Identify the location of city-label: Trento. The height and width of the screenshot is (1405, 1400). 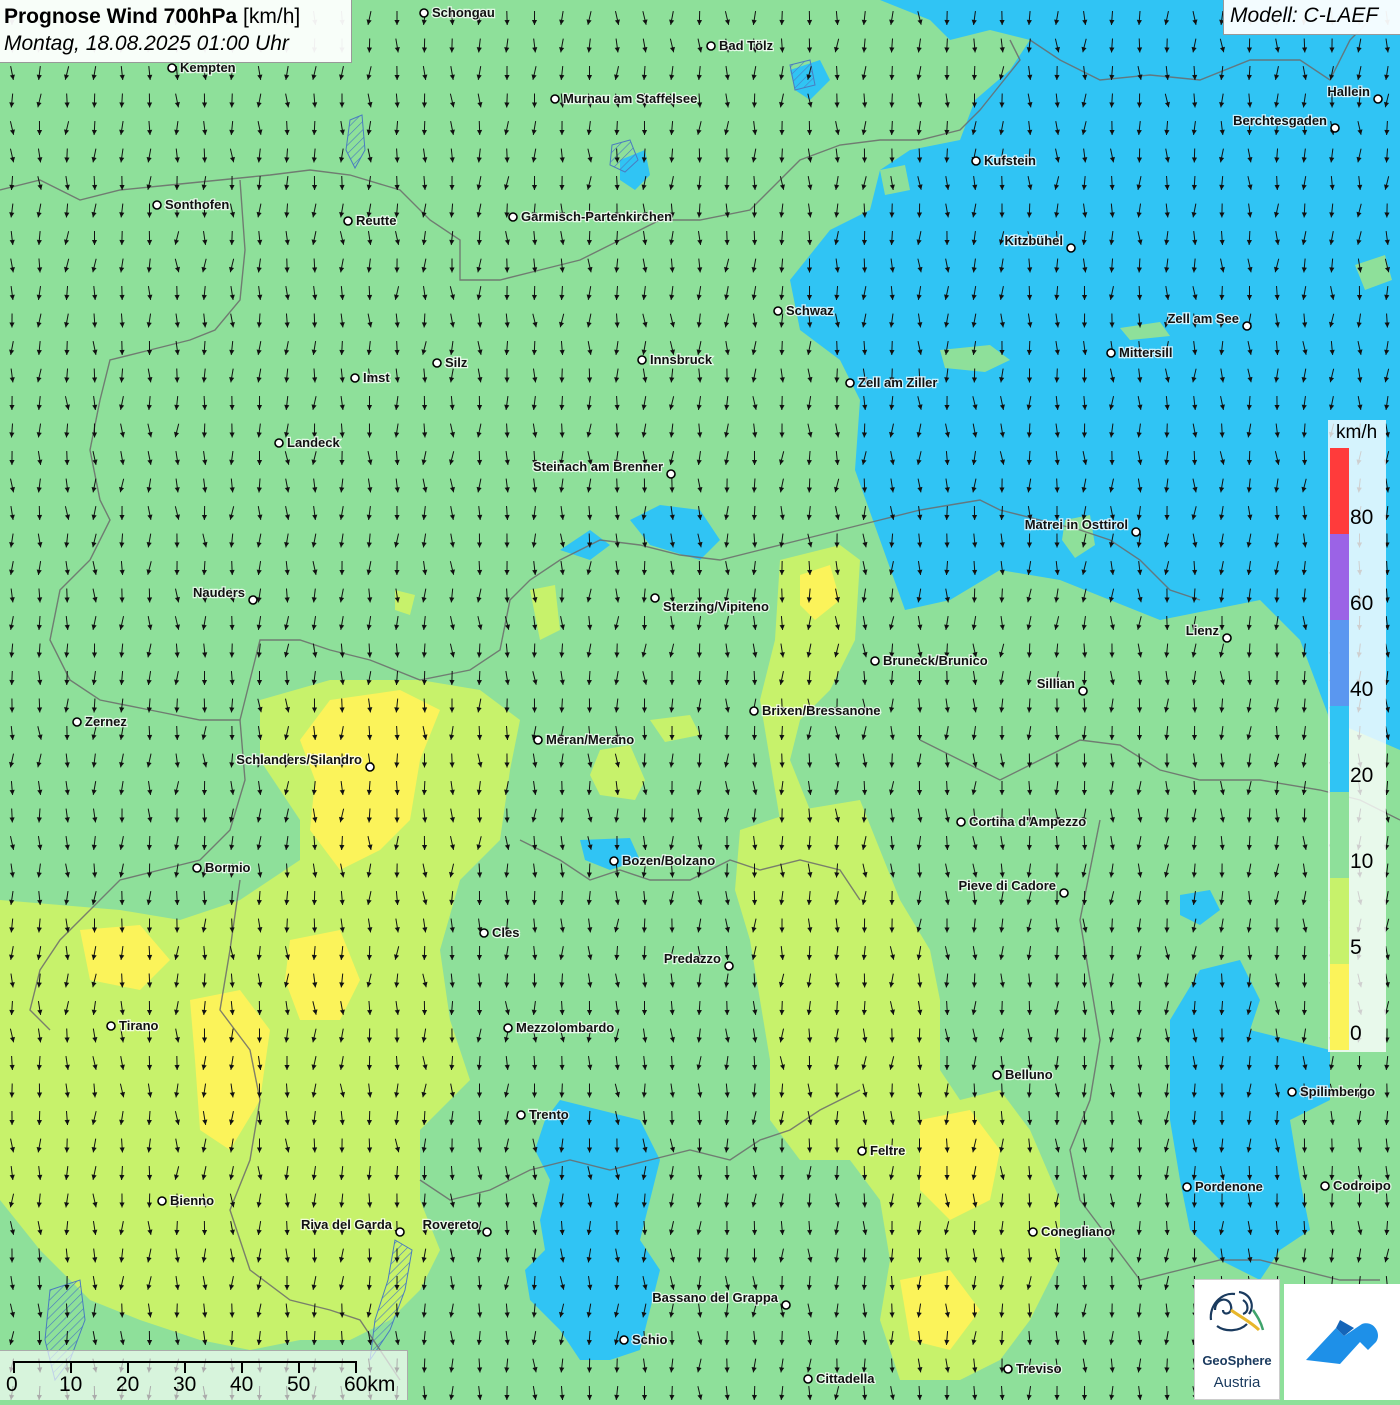
(549, 1114).